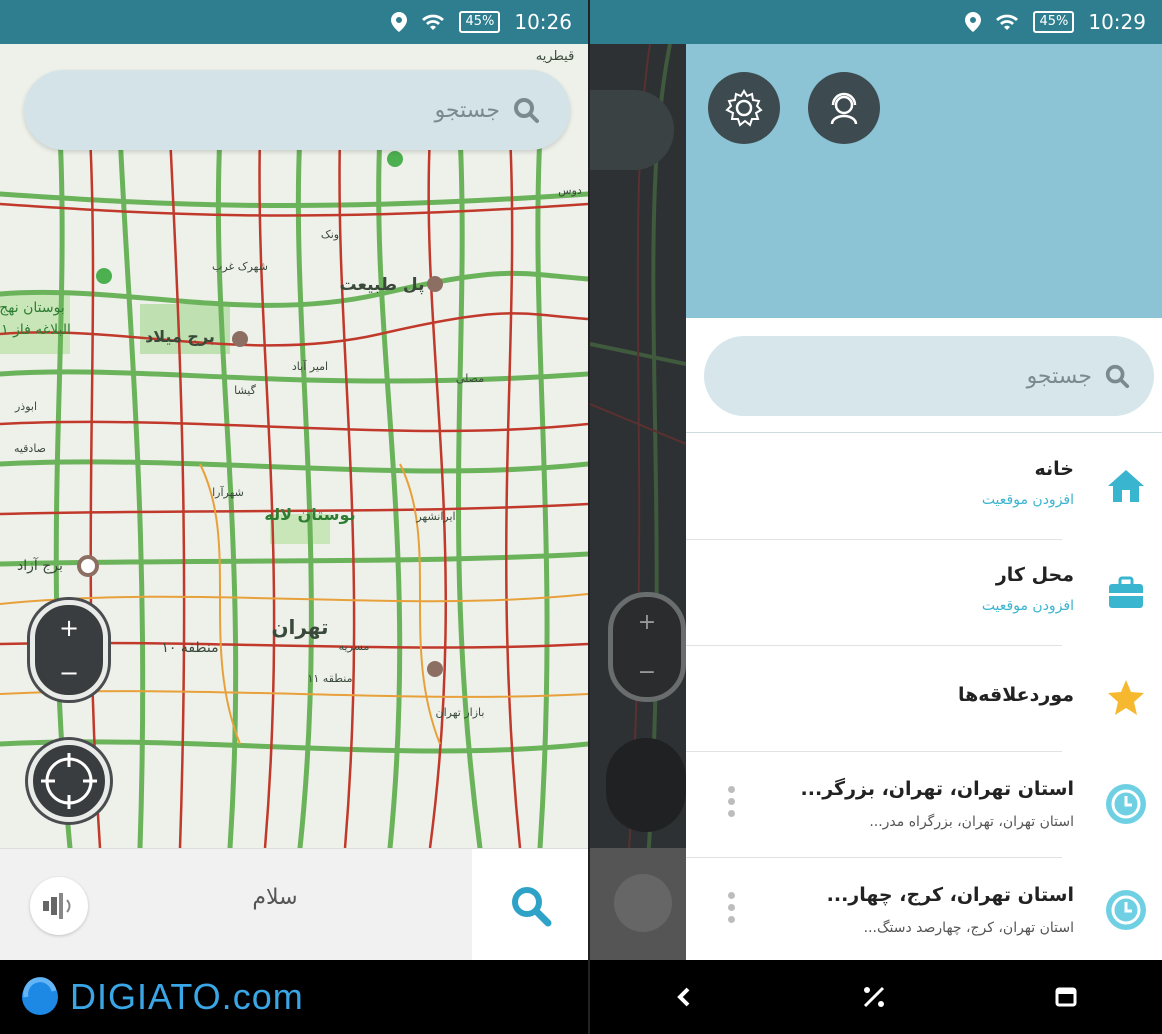 Image resolution: width=1162 pixels, height=1034 pixels. What do you see at coordinates (1126, 592) in the screenshot?
I see `briefcase-icon` at bounding box center [1126, 592].